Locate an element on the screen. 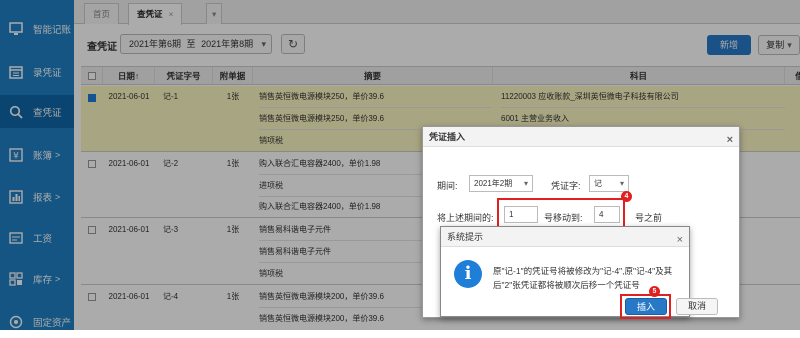  move-from-input: 1 is located at coordinates (521, 214).